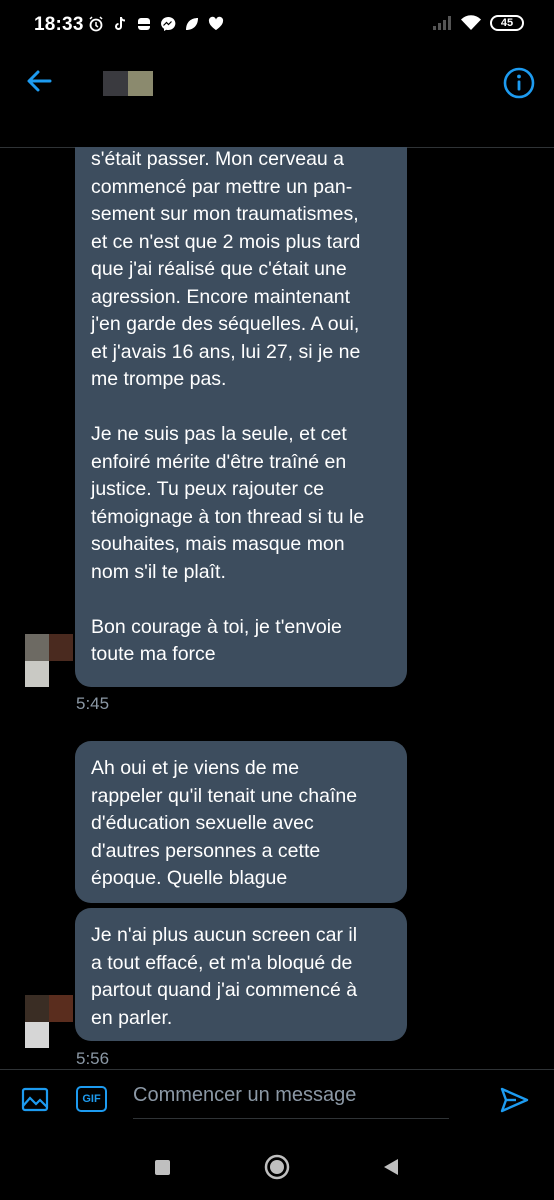  What do you see at coordinates (442, 23) in the screenshot?
I see `signal-icon` at bounding box center [442, 23].